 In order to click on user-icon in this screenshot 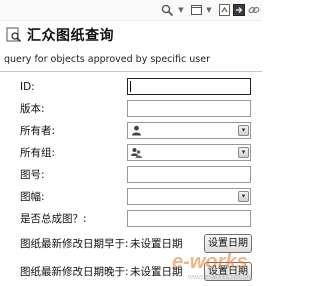, I will do `click(136, 130)`.